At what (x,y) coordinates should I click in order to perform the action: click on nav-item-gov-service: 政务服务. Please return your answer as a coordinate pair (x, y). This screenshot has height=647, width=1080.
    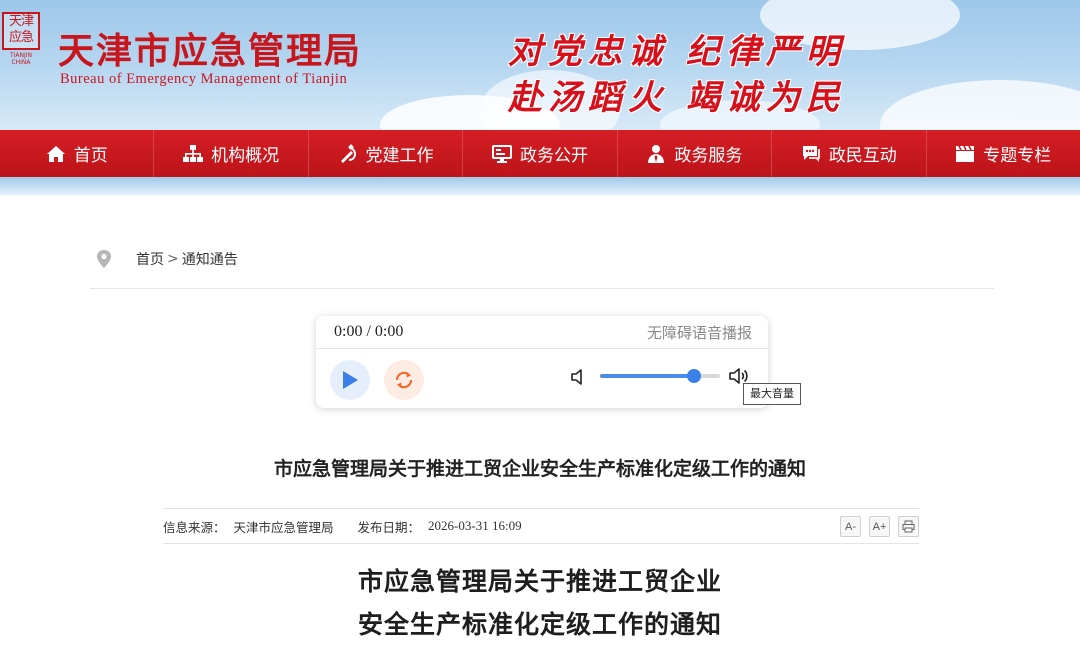
    Looking at the image, I should click on (695, 153).